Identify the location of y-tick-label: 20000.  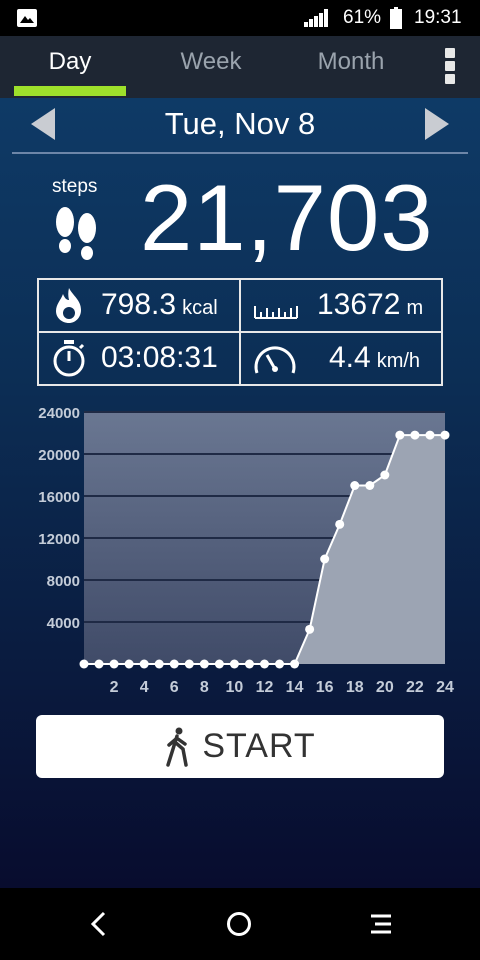
(59, 455).